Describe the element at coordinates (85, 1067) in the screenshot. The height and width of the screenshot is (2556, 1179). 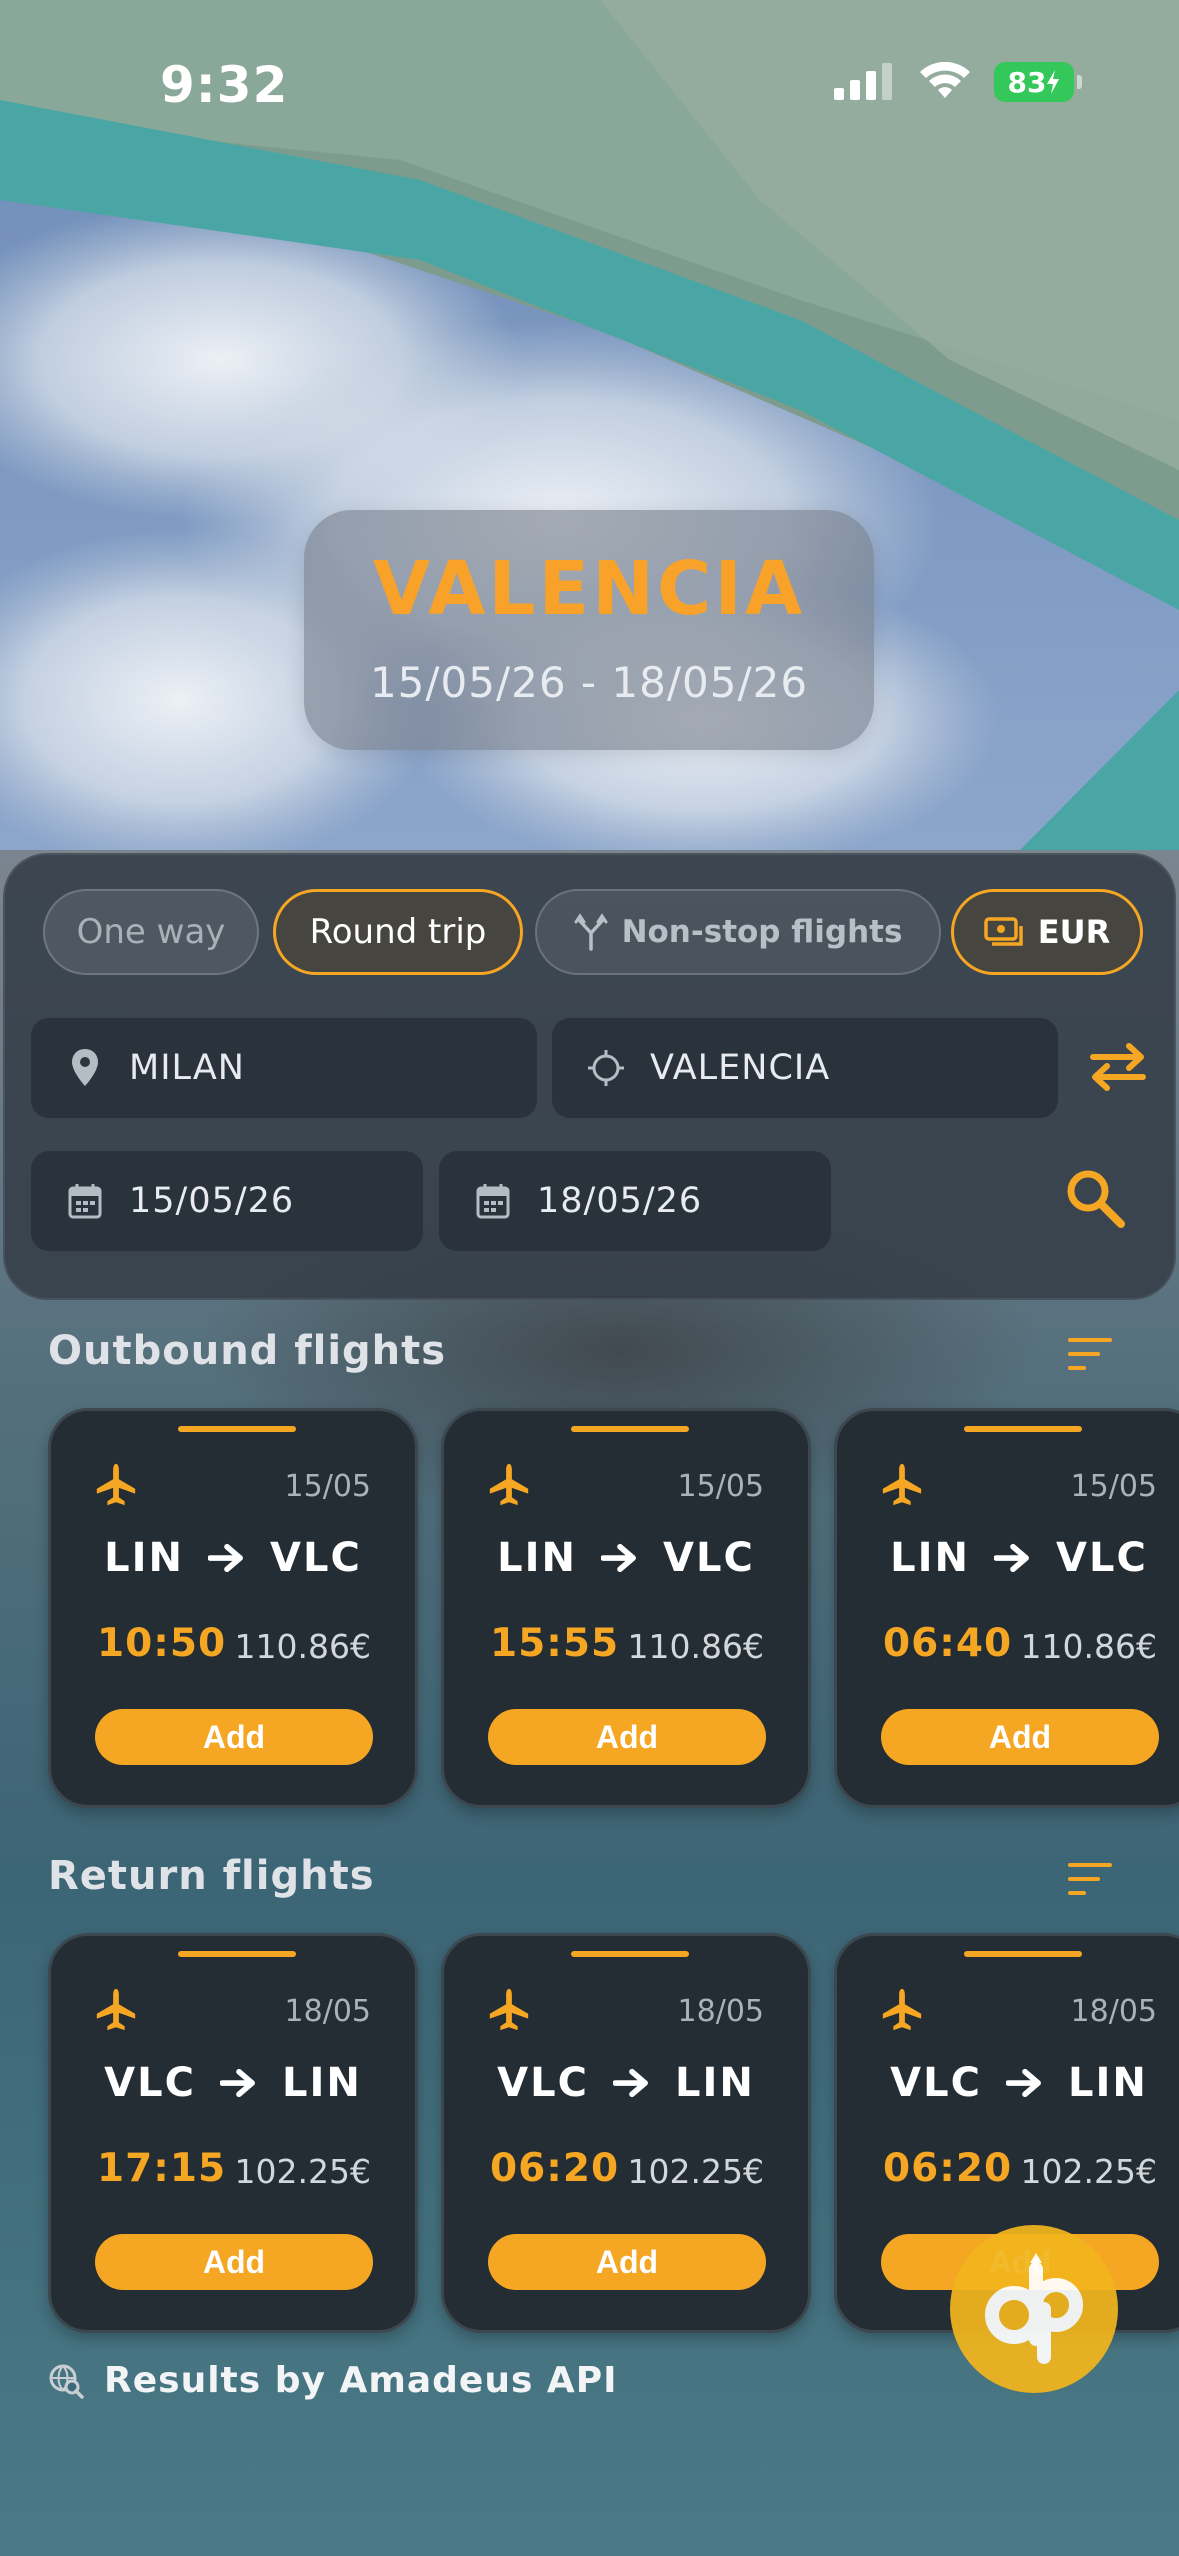
I see `location-pin-icon` at that location.